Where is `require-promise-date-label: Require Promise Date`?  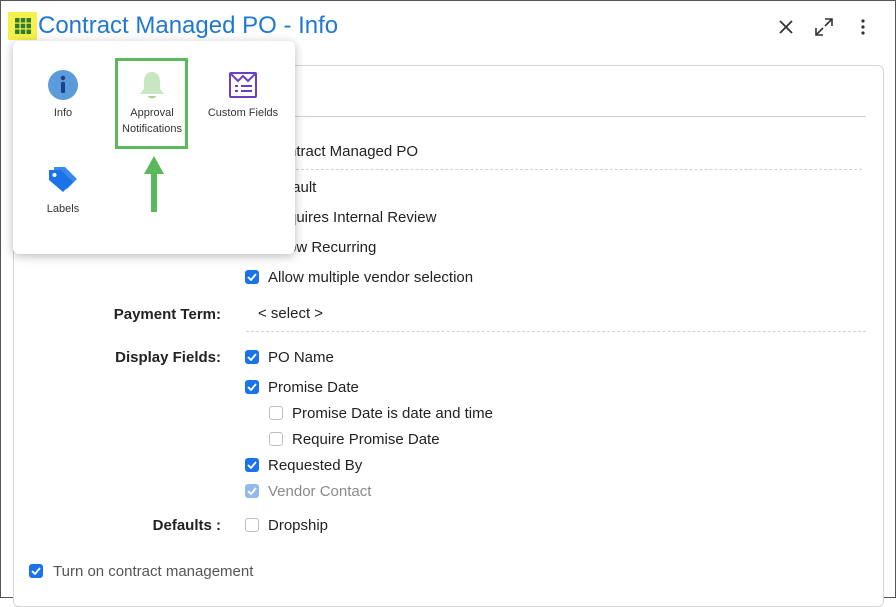
require-promise-date-label: Require Promise Date is located at coordinates (366, 439).